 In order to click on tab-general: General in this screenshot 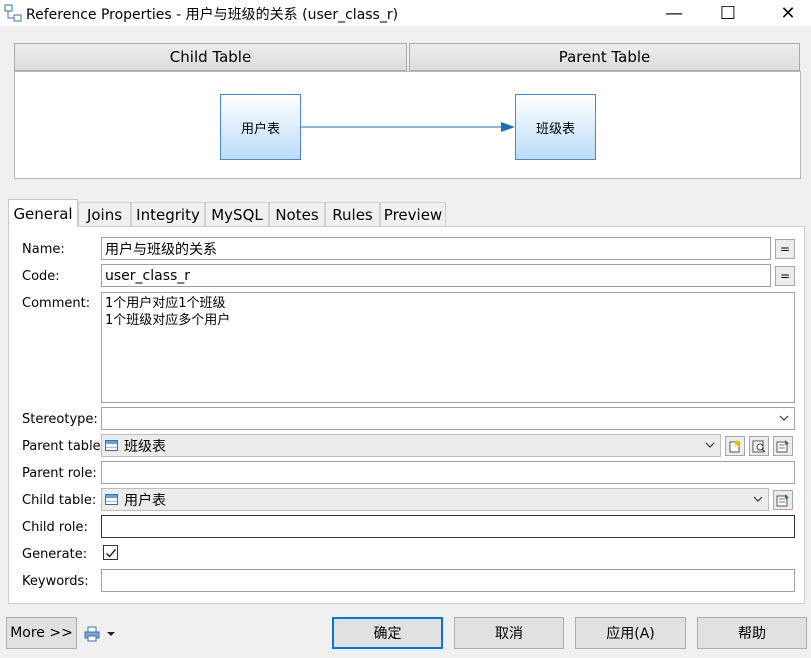, I will do `click(43, 213)`.